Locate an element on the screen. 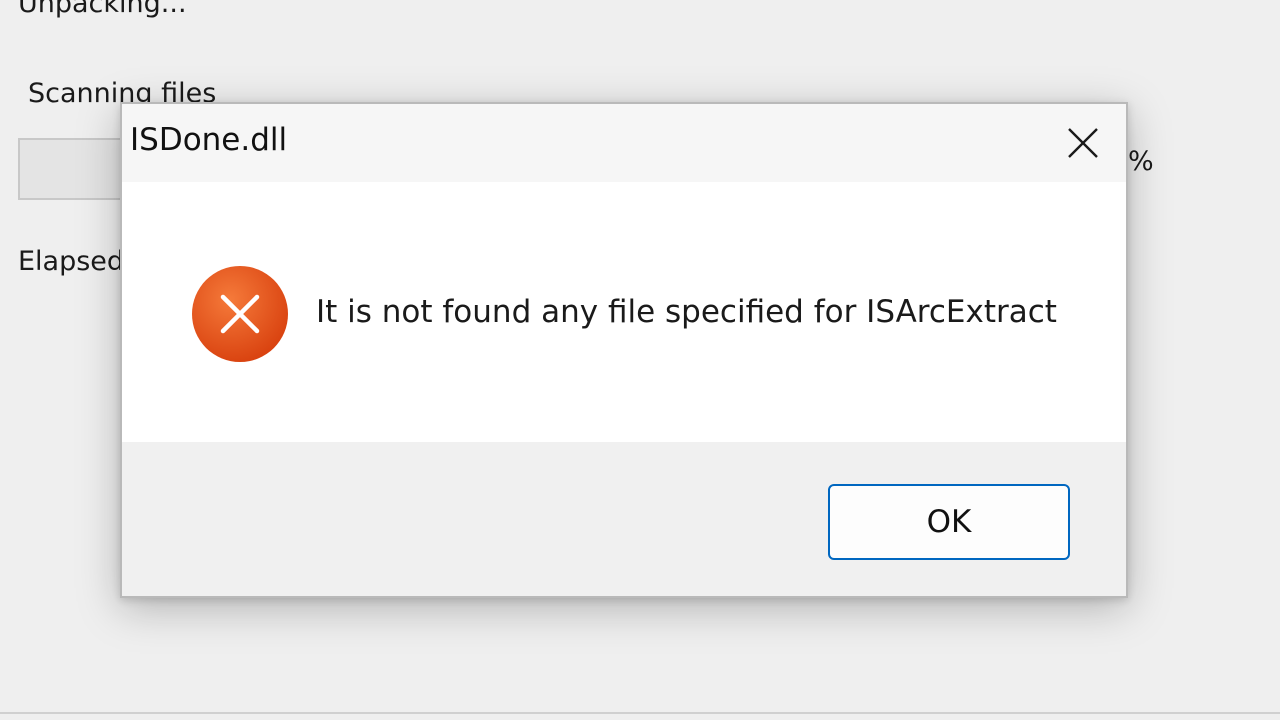 The width and height of the screenshot is (1280, 720). close-button is located at coordinates (1083, 143).